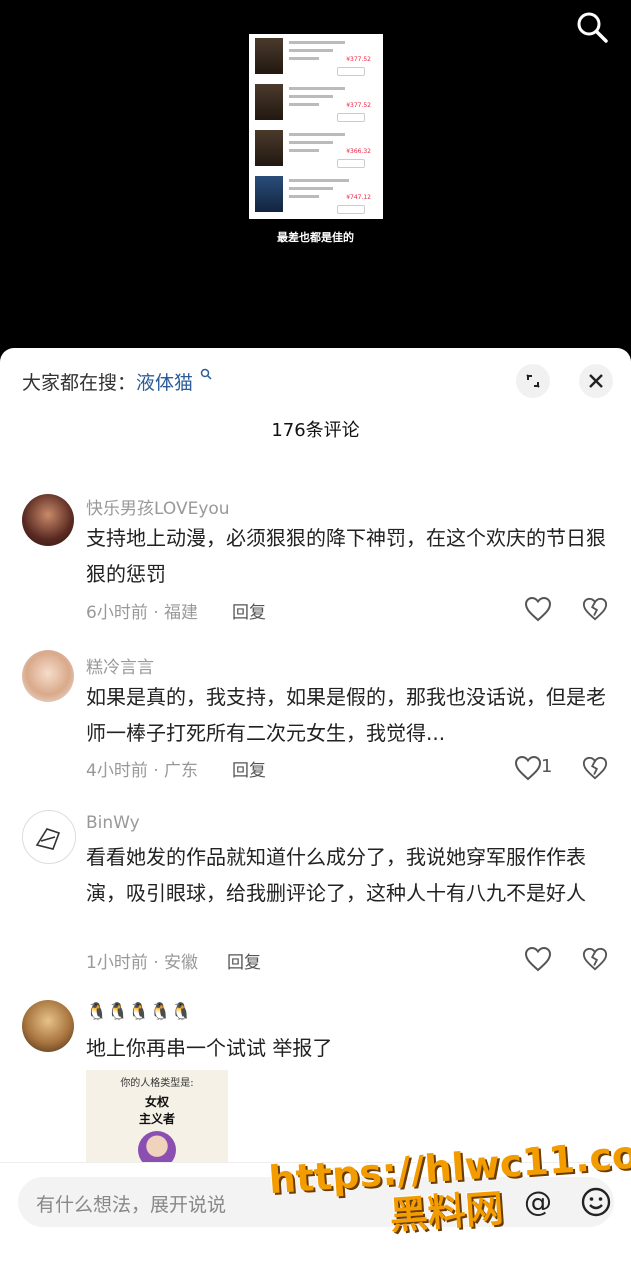  Describe the element at coordinates (139, 1012) in the screenshot. I see `comment-username: 🐧🐧🐧🐧🐧` at that location.